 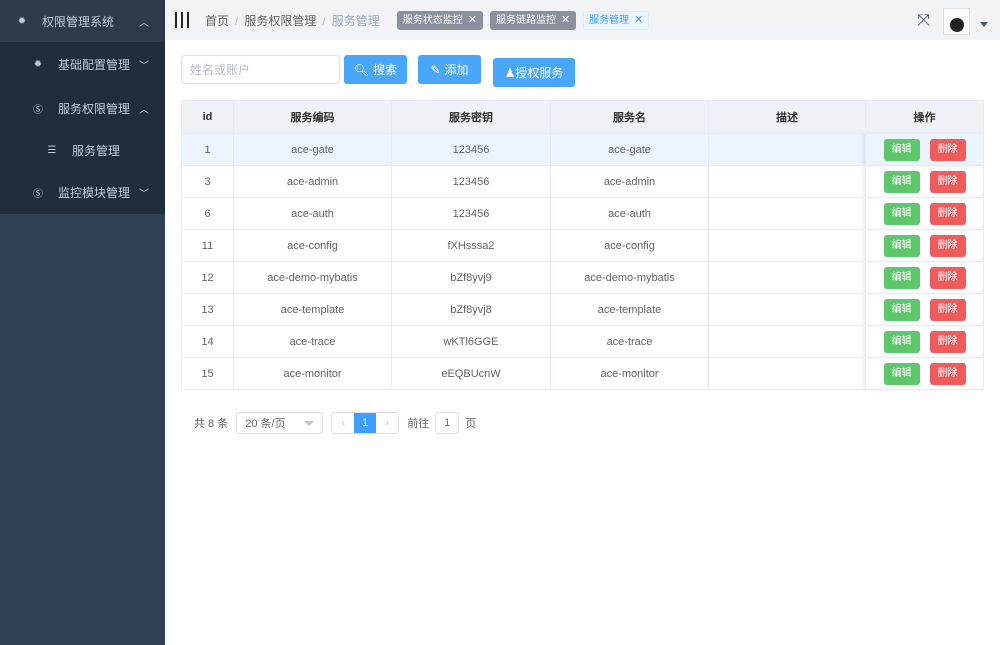 I want to click on next-page-button: ›, so click(x=387, y=423).